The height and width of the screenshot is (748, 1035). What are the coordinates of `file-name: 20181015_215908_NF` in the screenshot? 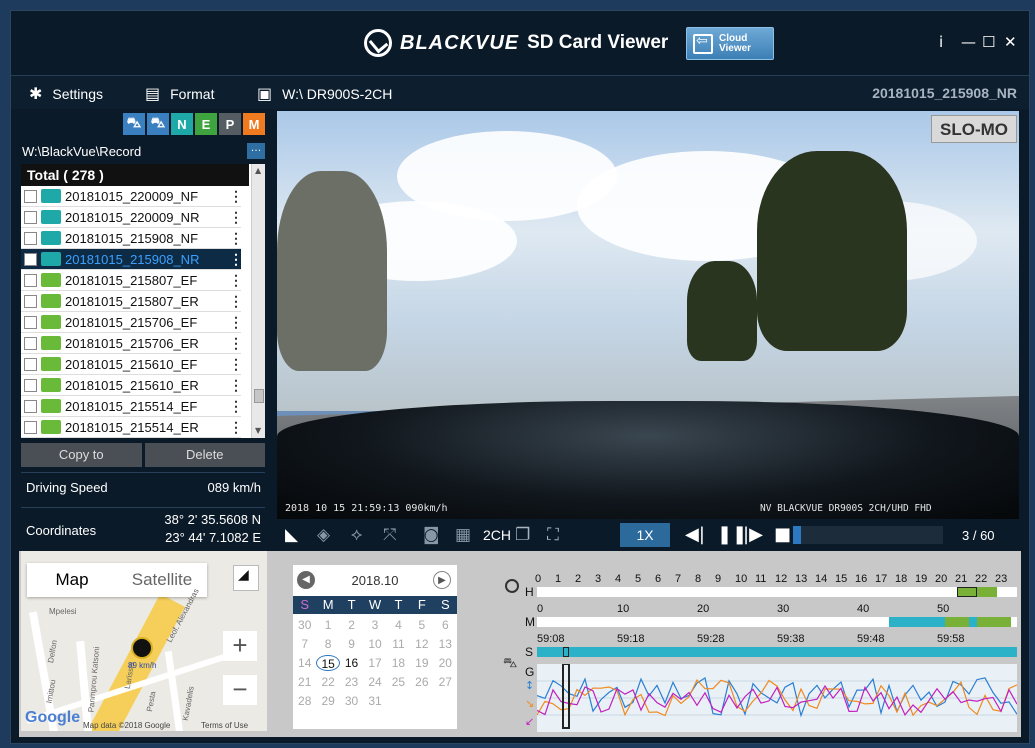 It's located at (132, 238).